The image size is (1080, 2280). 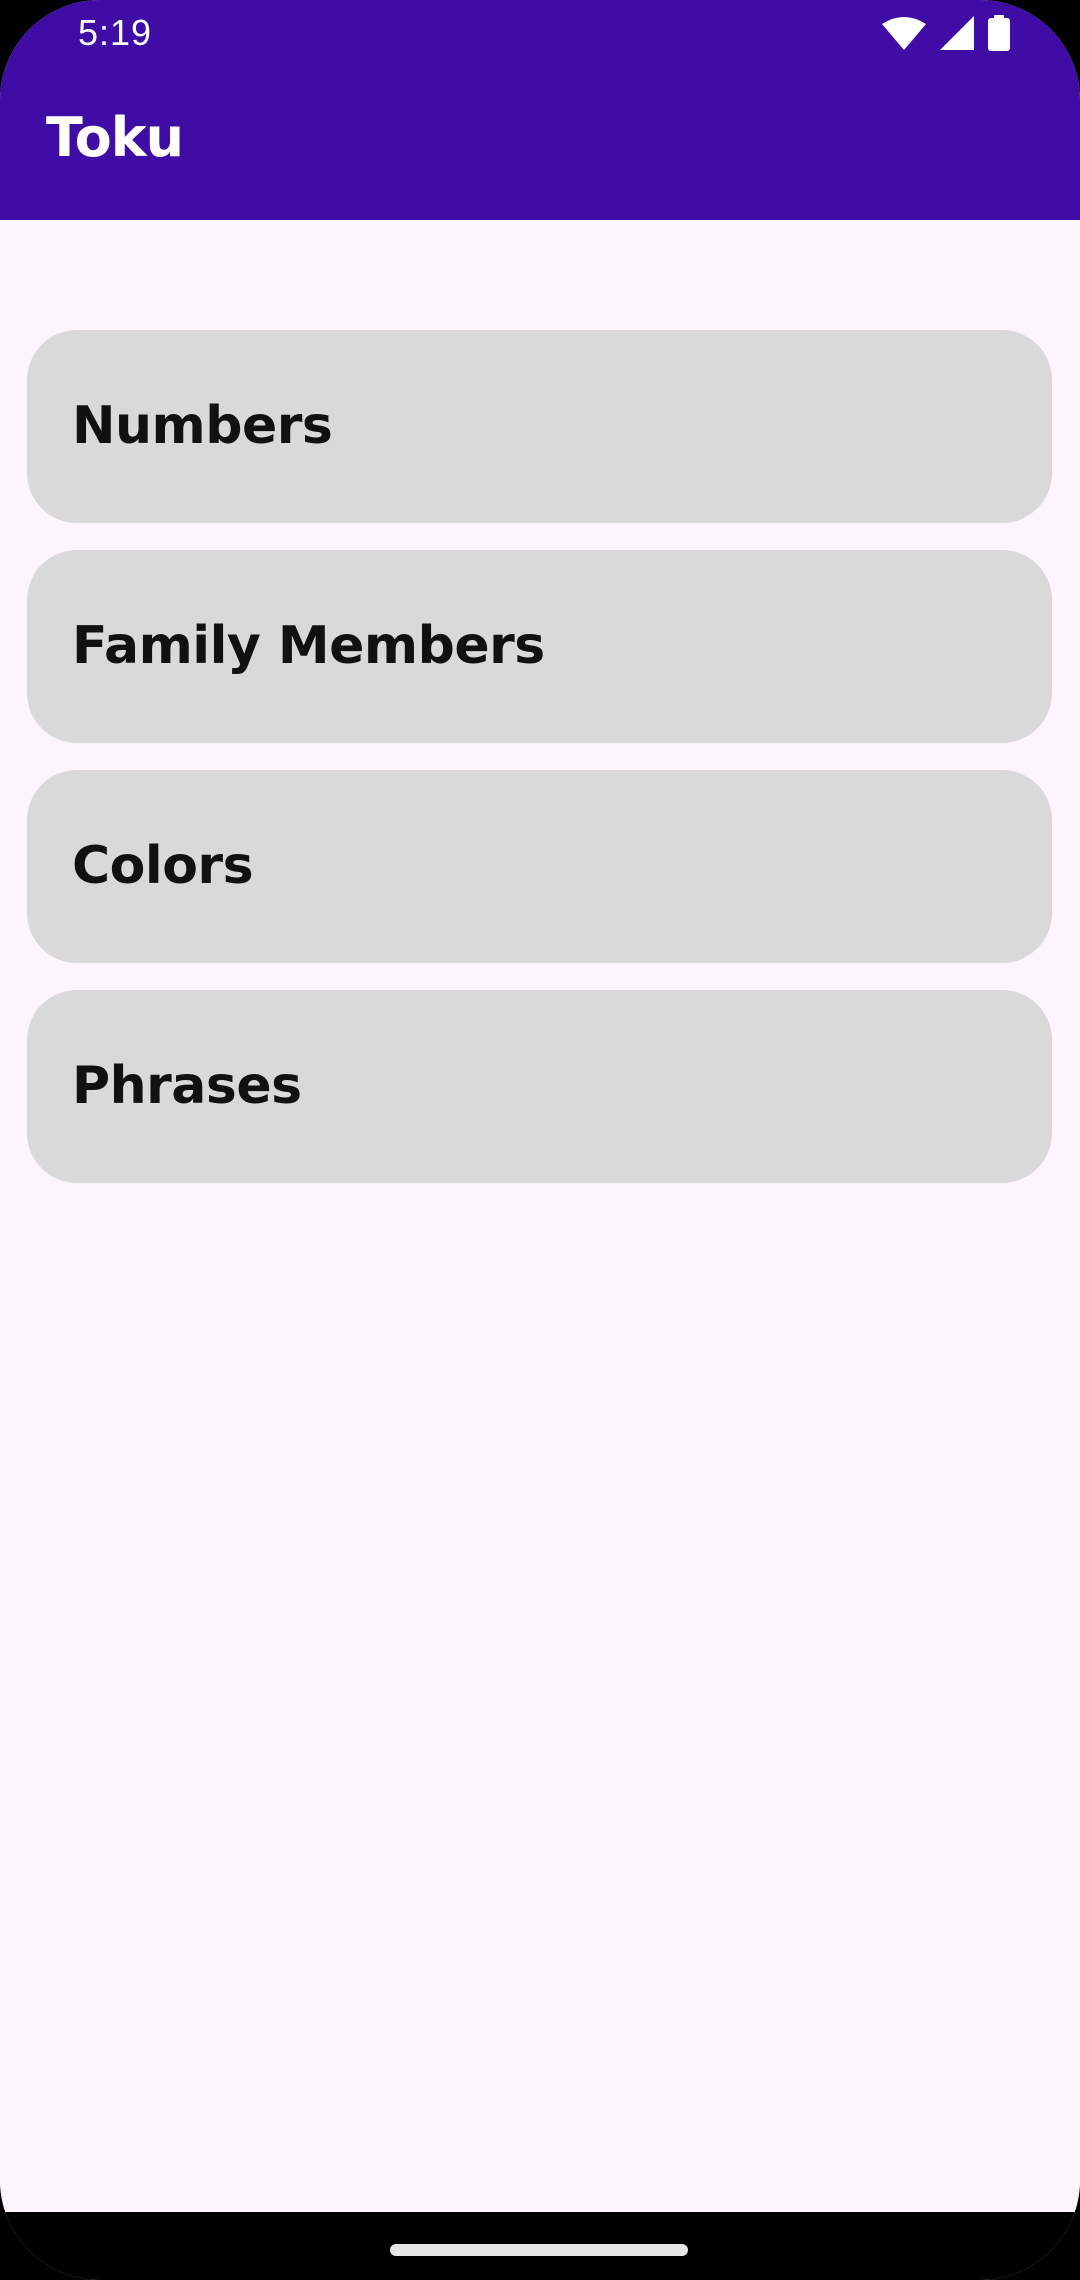 What do you see at coordinates (115, 137) in the screenshot?
I see `app-title: Toku` at bounding box center [115, 137].